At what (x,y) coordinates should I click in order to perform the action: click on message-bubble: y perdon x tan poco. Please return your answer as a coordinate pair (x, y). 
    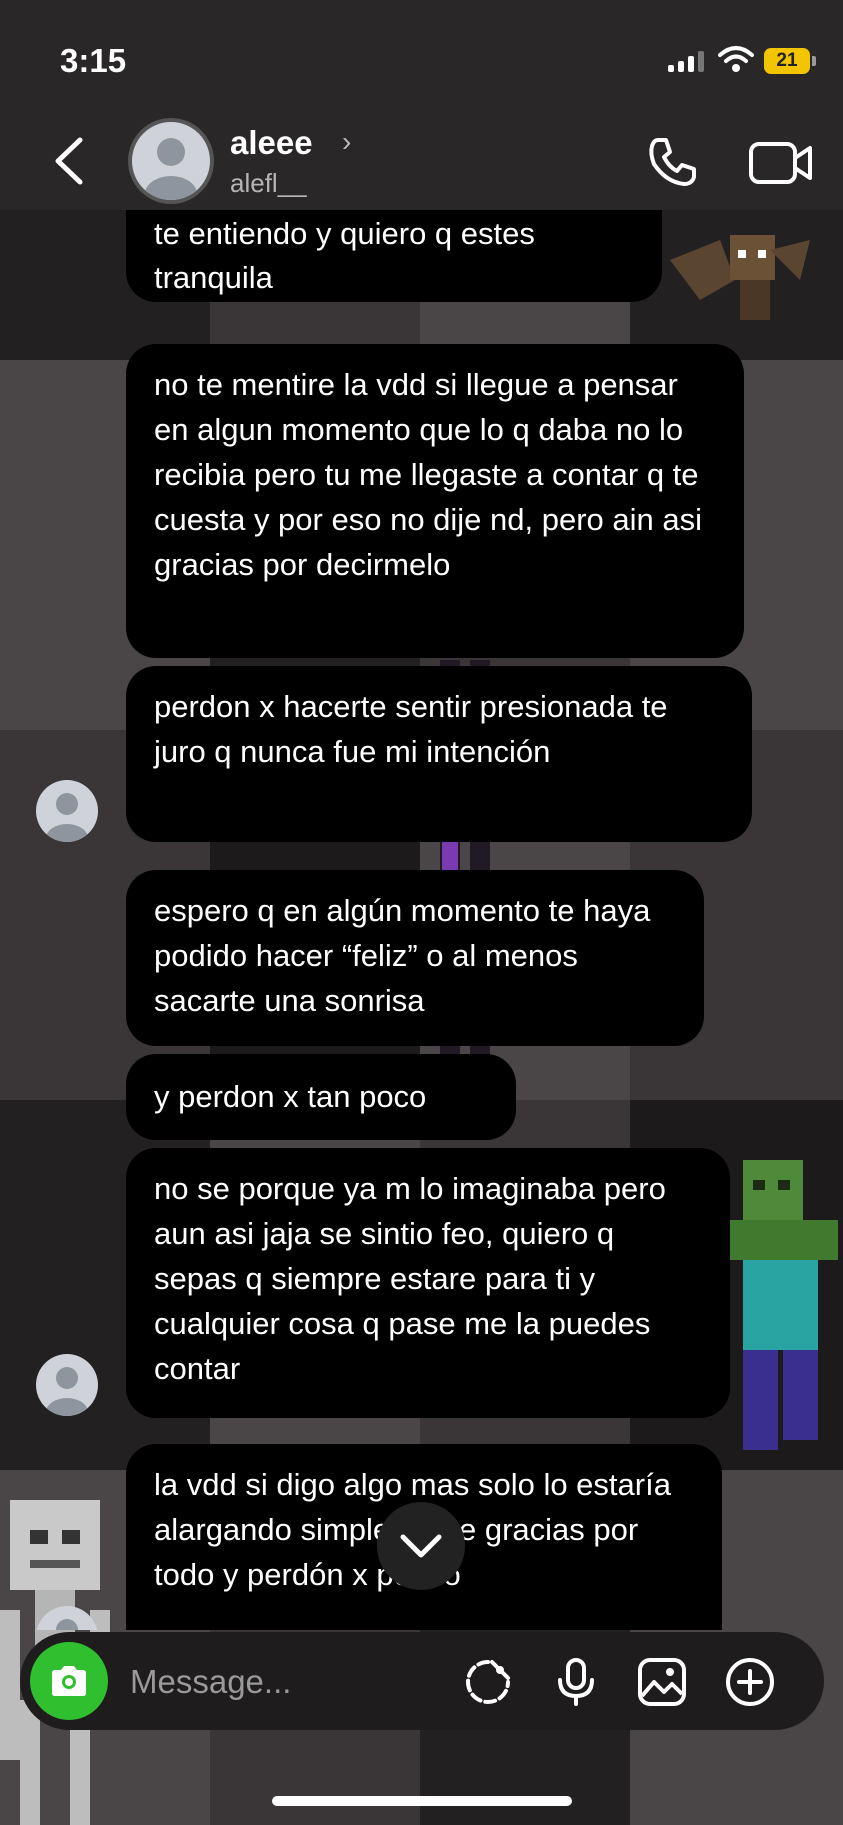
    Looking at the image, I should click on (321, 1097).